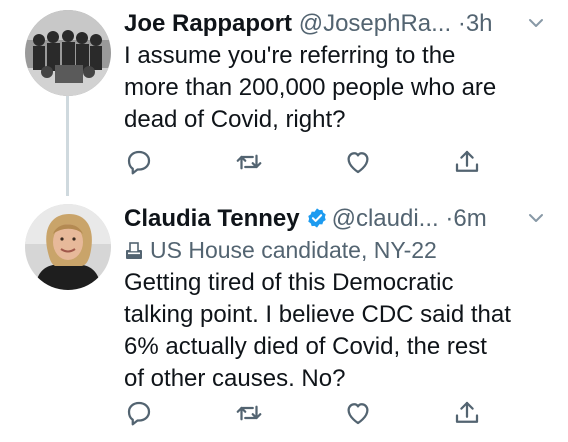  Describe the element at coordinates (134, 250) in the screenshot. I see `ballot-box-icon` at that location.